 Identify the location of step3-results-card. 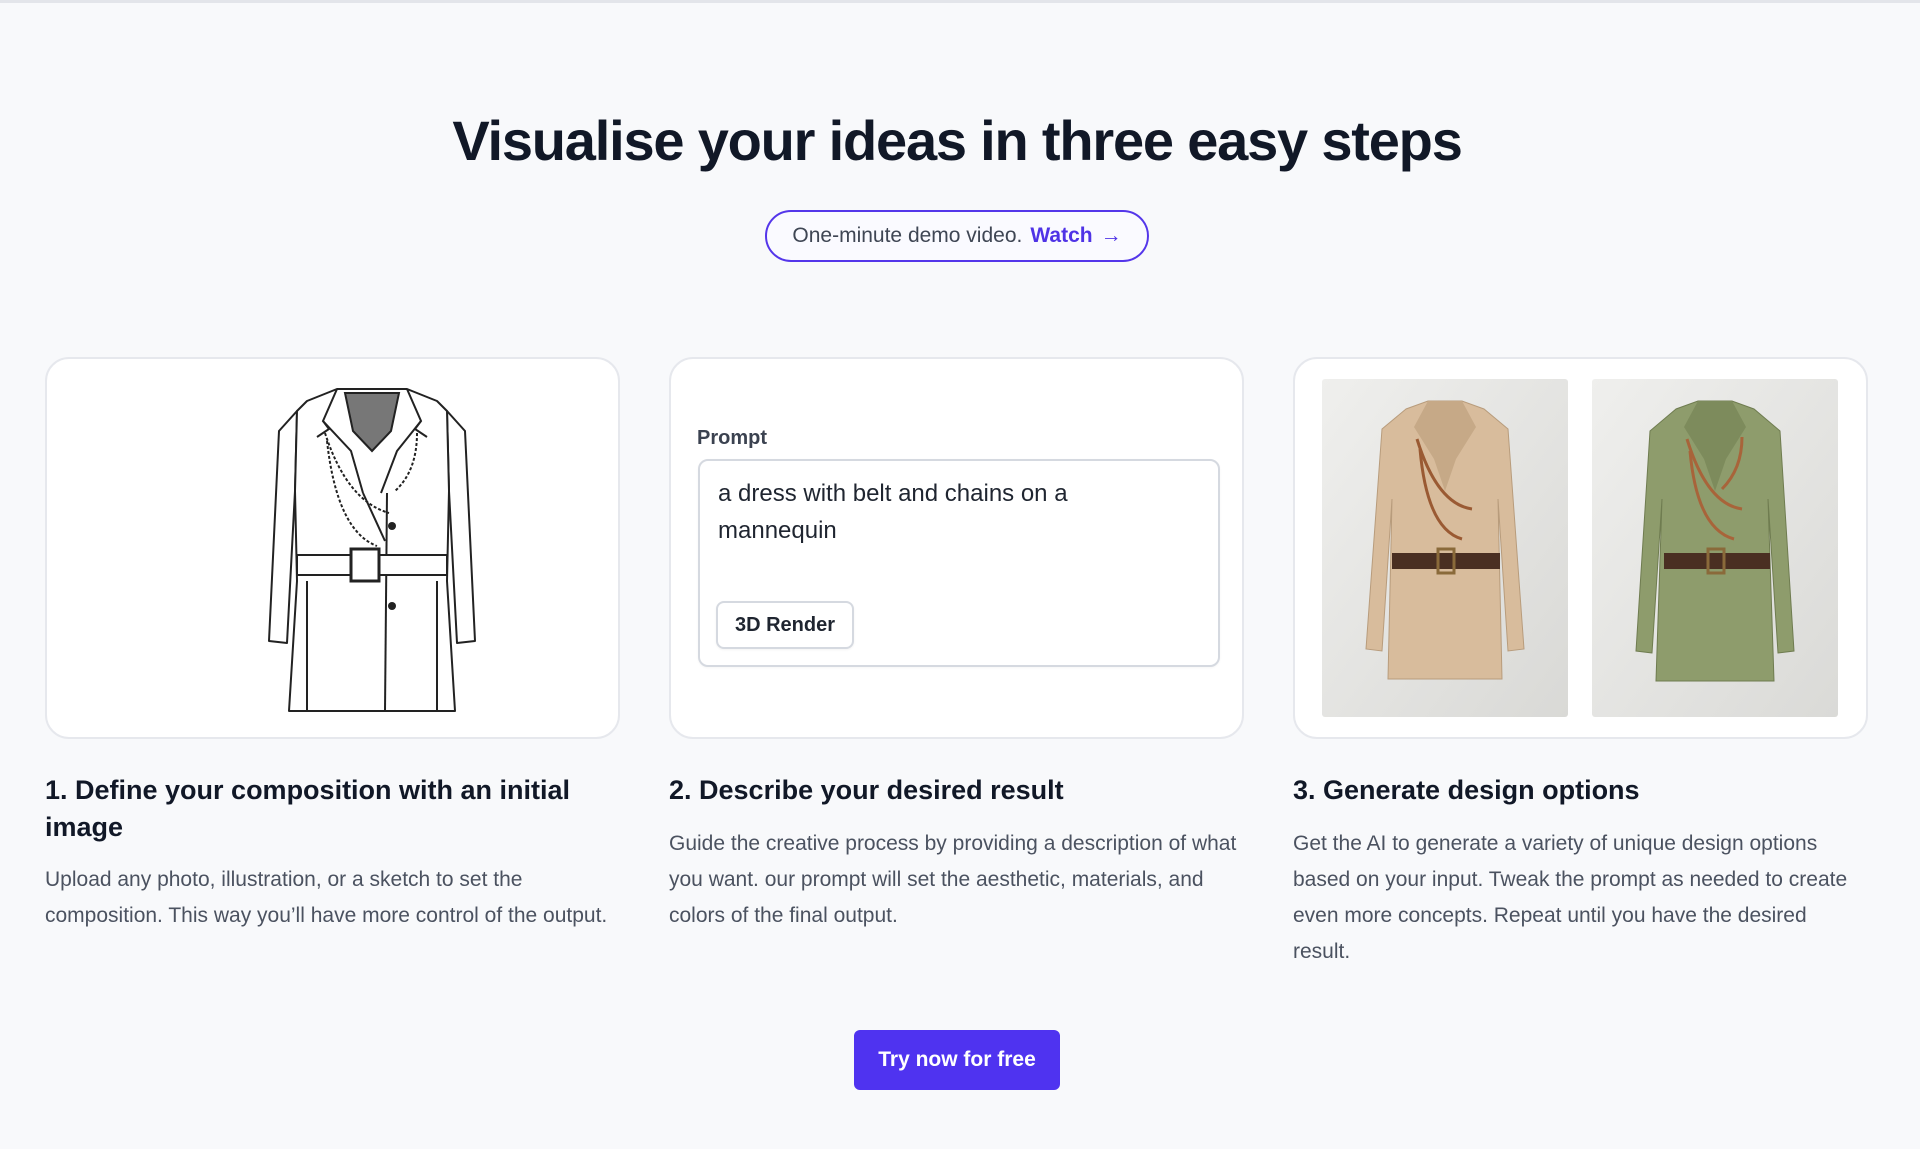
(1580, 548).